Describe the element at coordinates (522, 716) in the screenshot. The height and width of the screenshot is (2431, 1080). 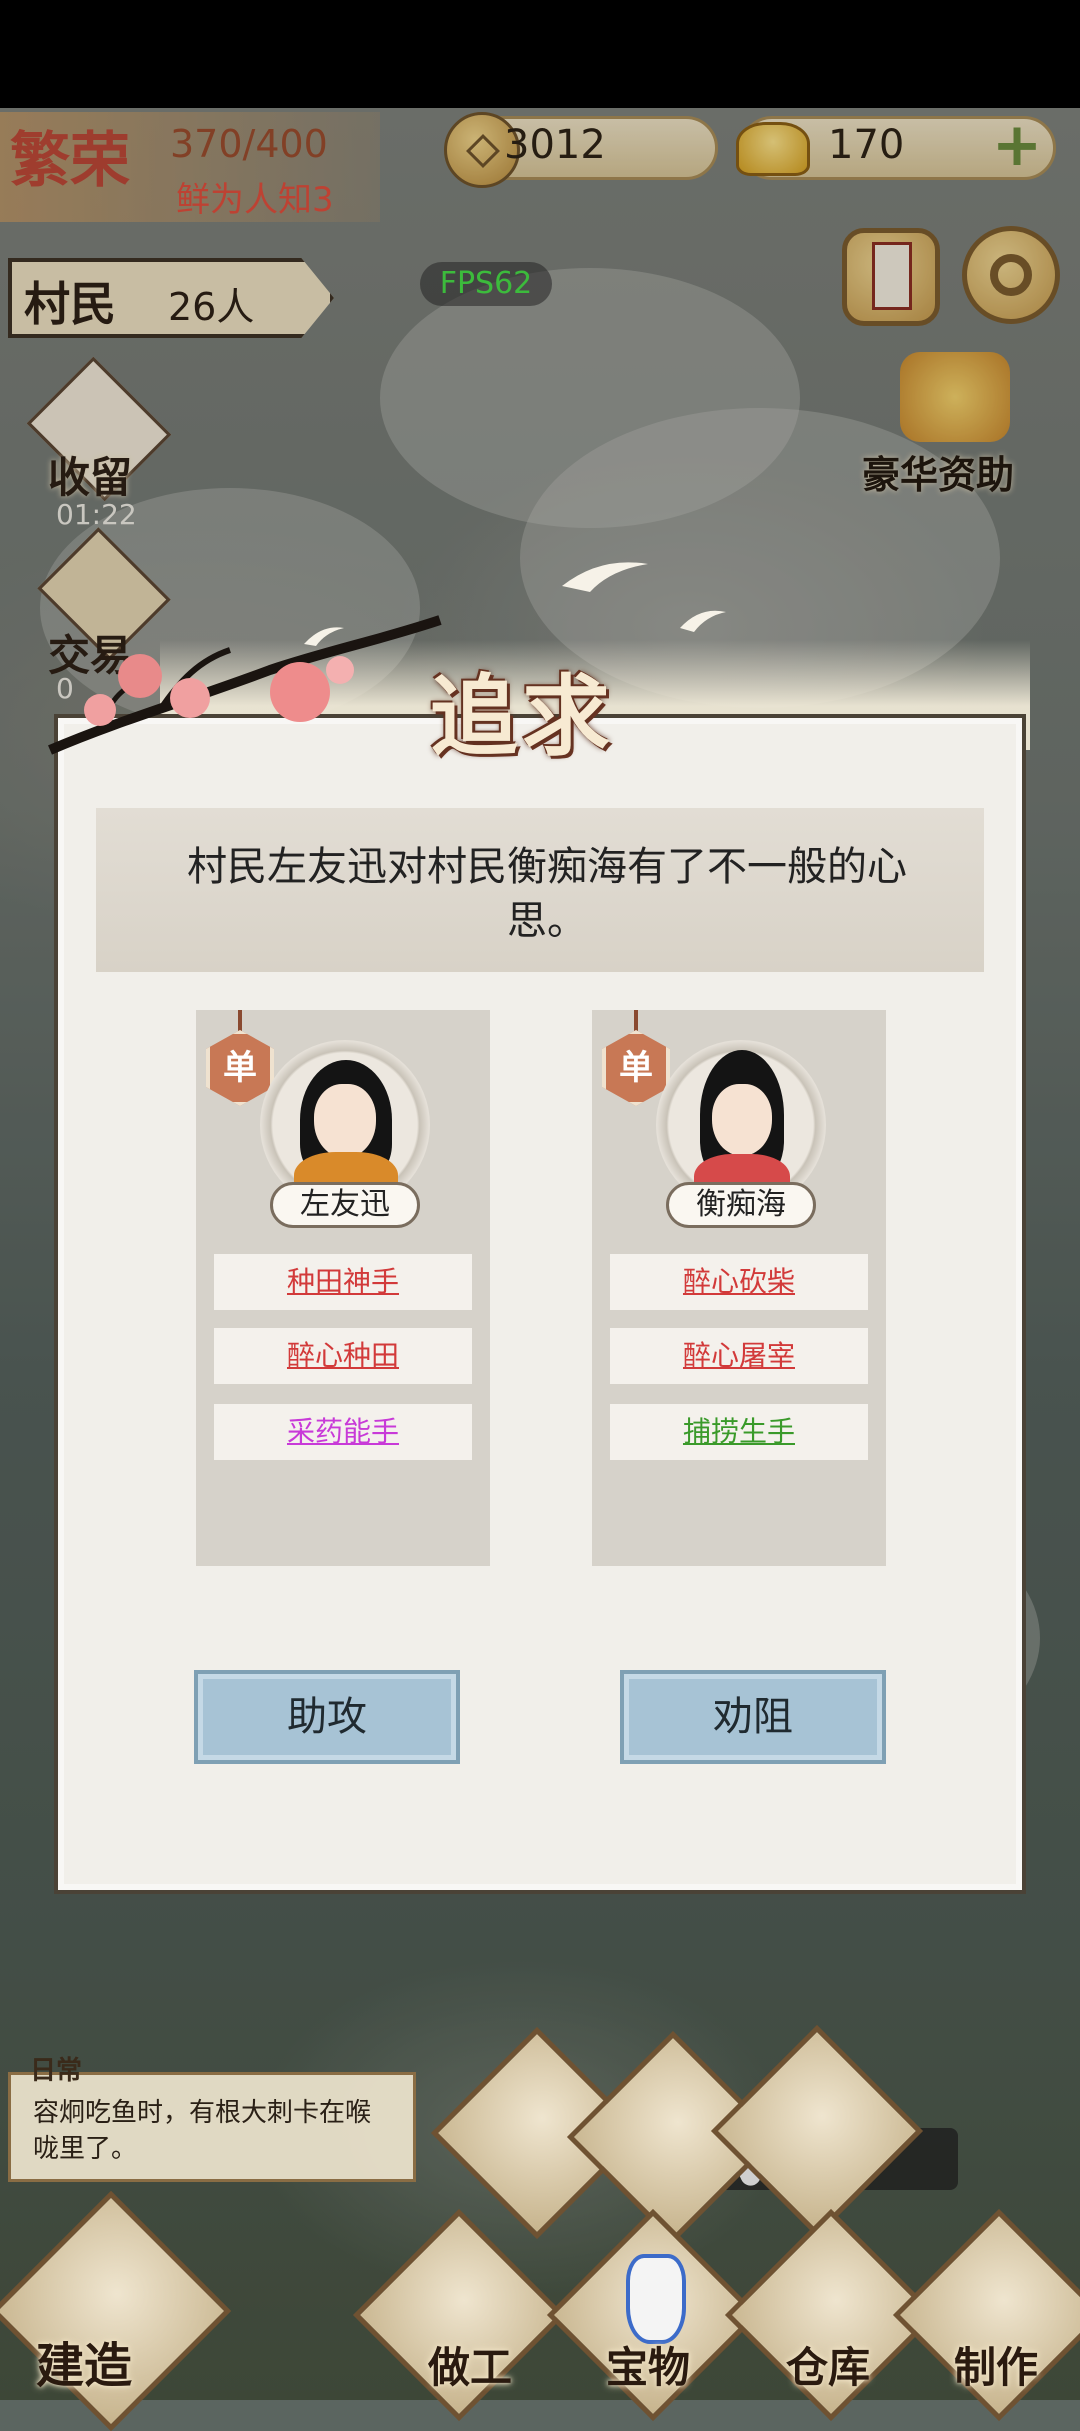
I see `dialog-title: 追求` at that location.